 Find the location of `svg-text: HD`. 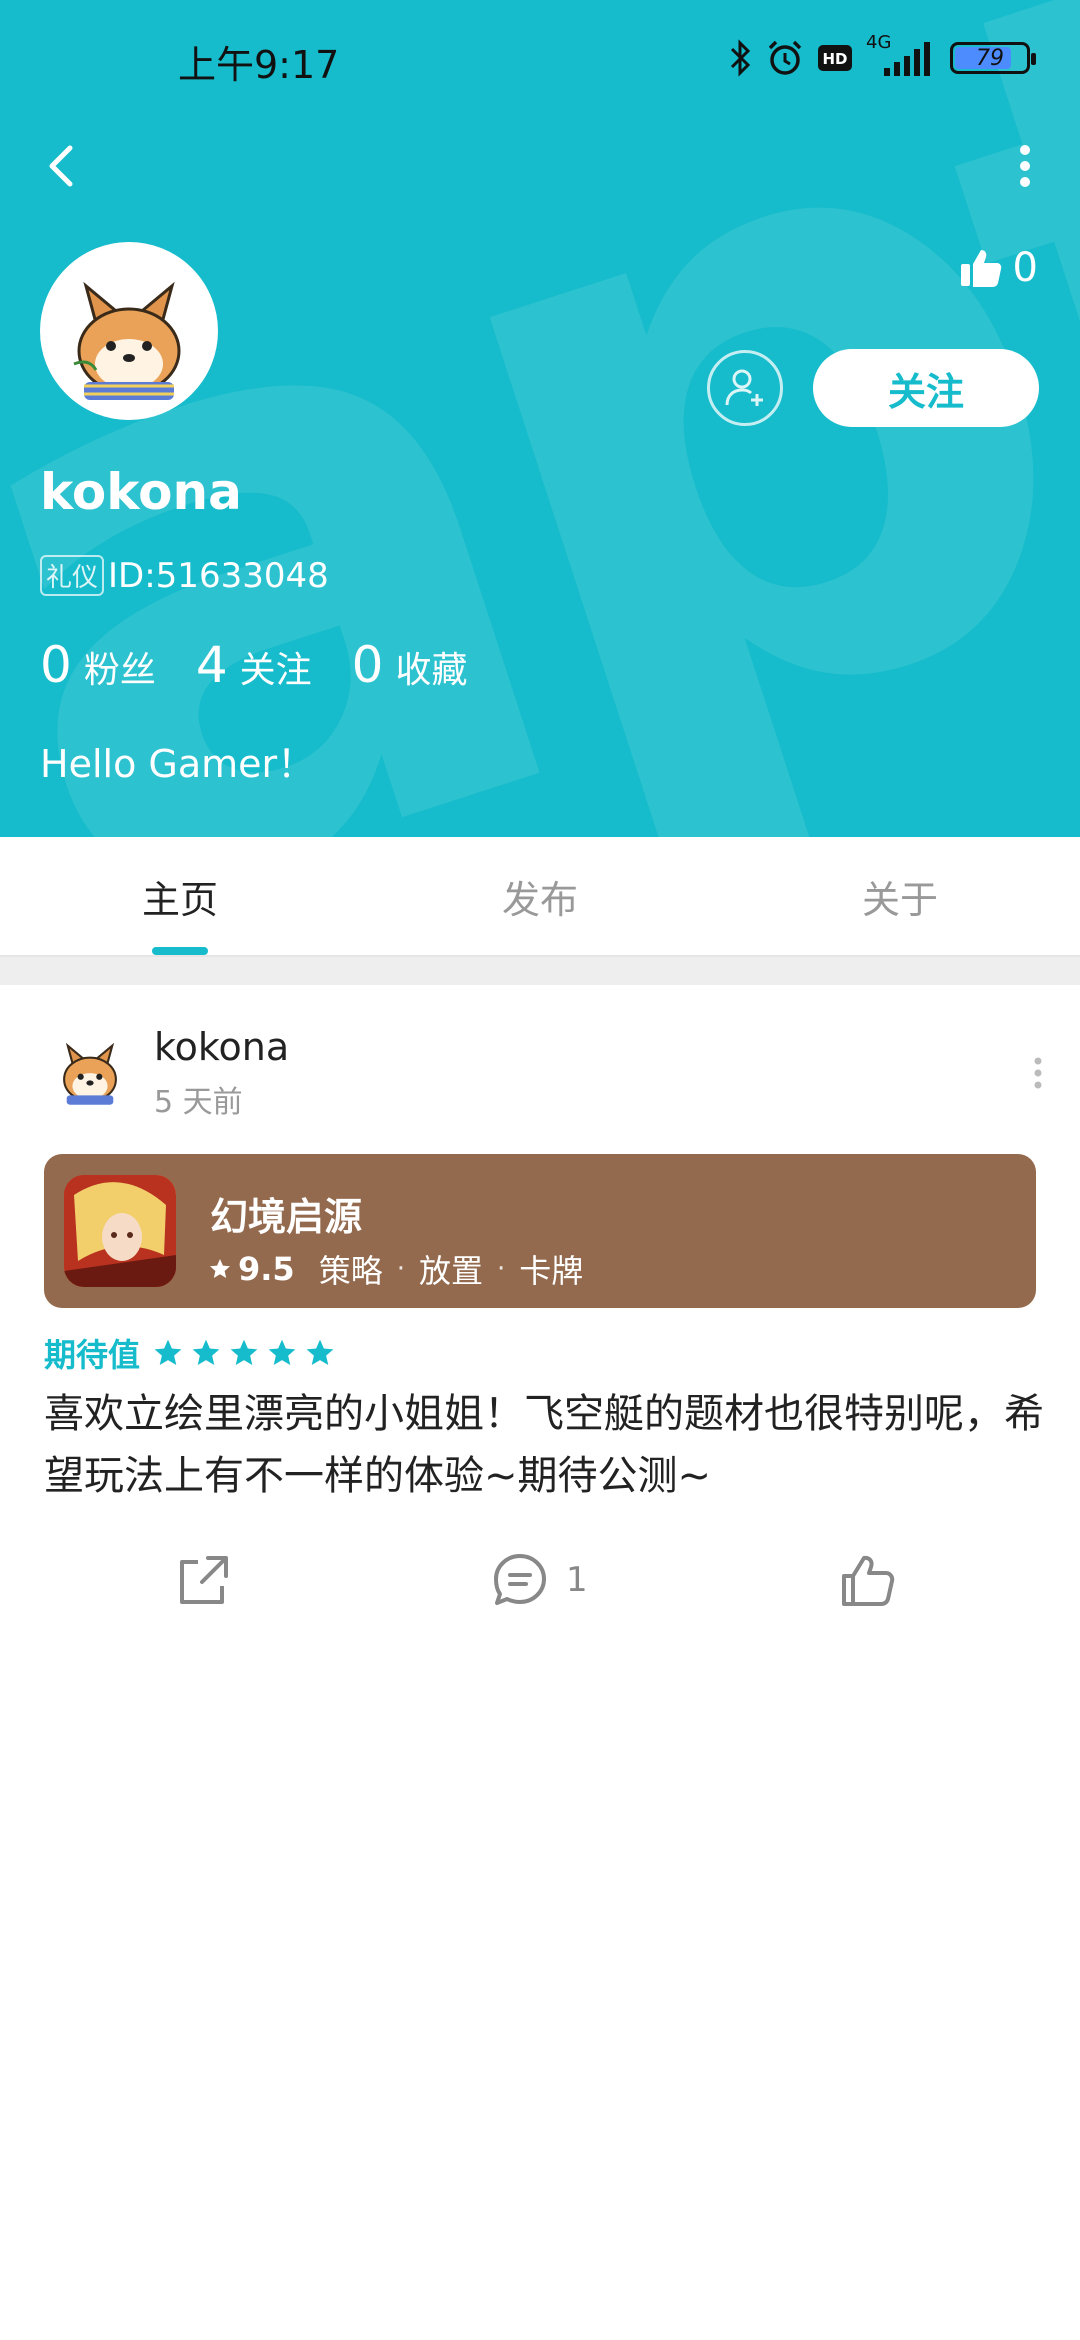

svg-text: HD is located at coordinates (834, 59).